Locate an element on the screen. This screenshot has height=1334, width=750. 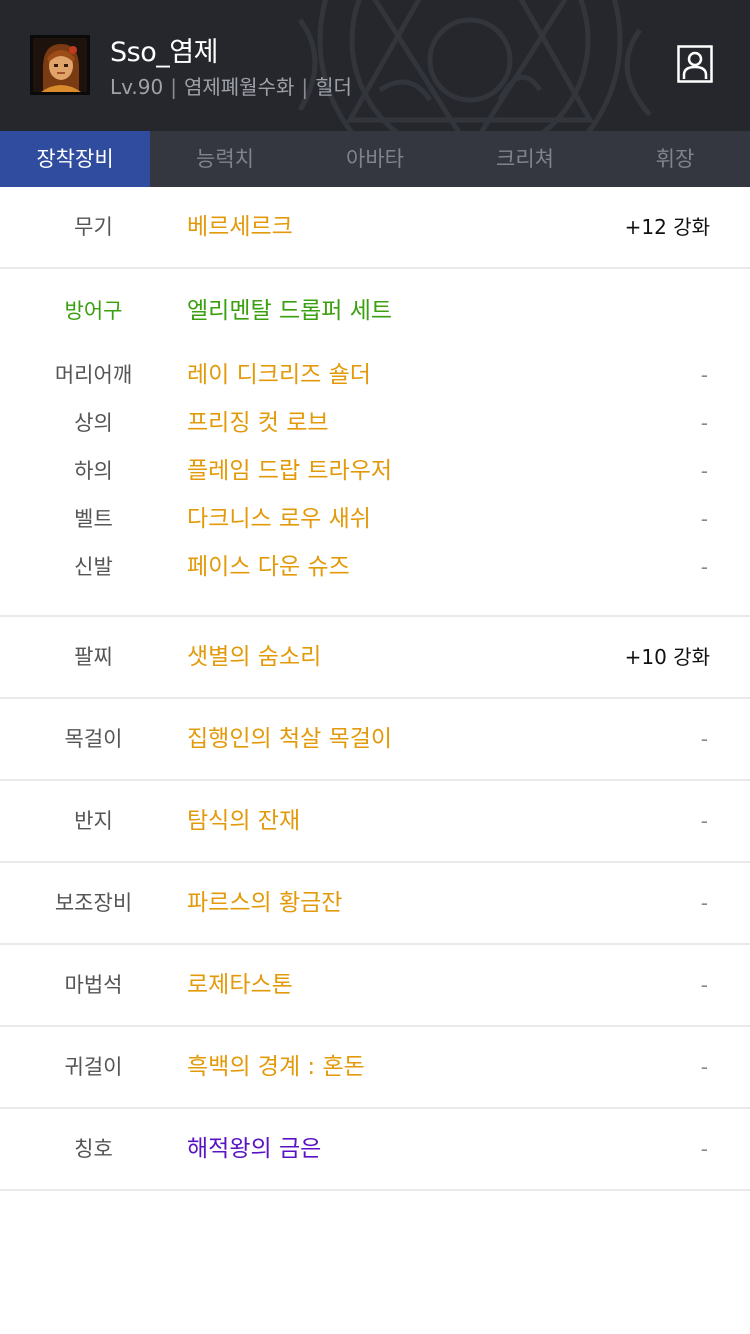
slot-label: 벨트 is located at coordinates (93, 519).